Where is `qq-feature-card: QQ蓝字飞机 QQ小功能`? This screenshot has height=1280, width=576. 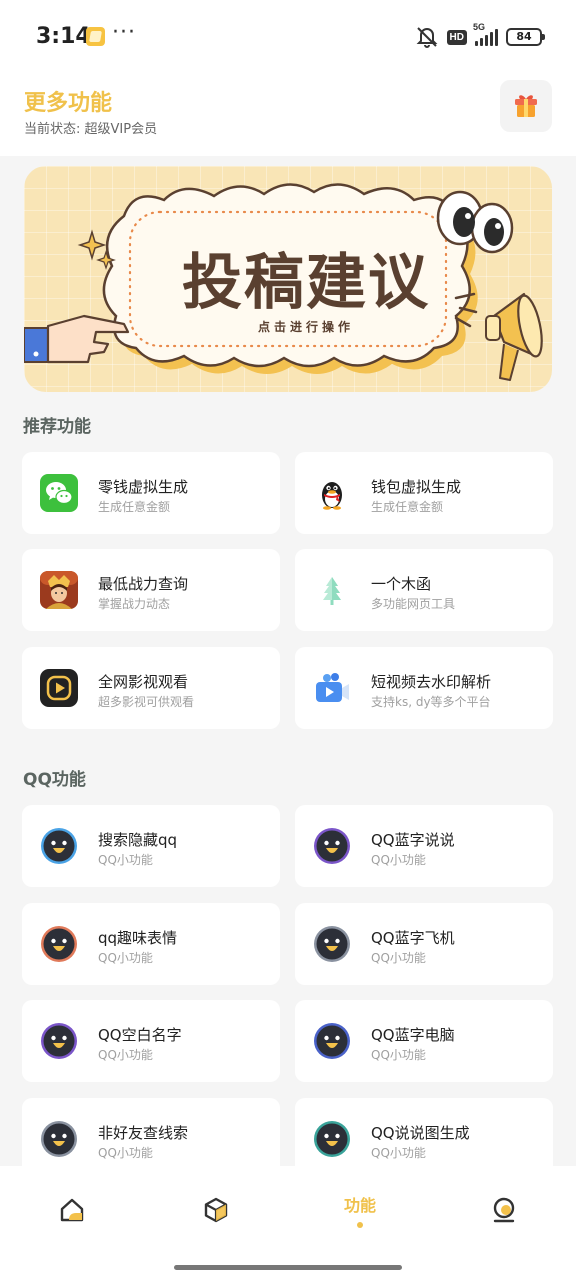 qq-feature-card: QQ蓝字飞机 QQ小功能 is located at coordinates (424, 944).